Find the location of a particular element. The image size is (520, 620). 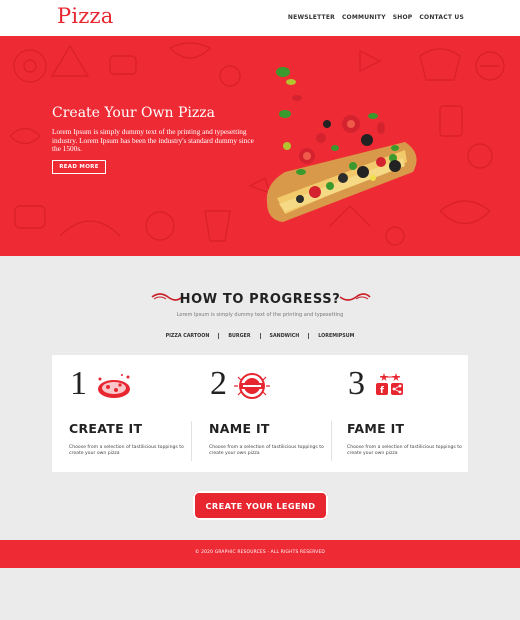

tab-loremipsum: LOREMIPSUM is located at coordinates (336, 336).